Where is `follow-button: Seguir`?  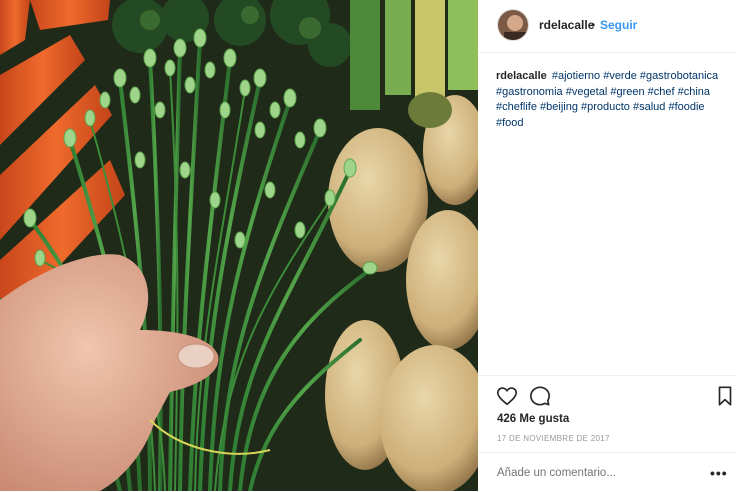
follow-button: Seguir is located at coordinates (618, 25).